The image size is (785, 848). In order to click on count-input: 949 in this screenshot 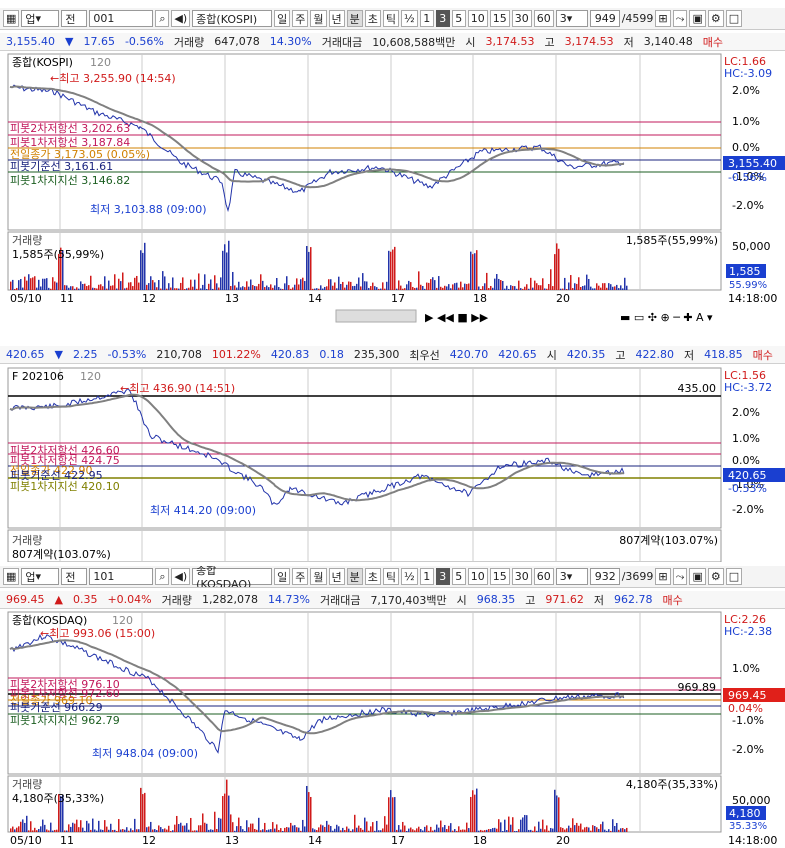, I will do `click(604, 18)`.